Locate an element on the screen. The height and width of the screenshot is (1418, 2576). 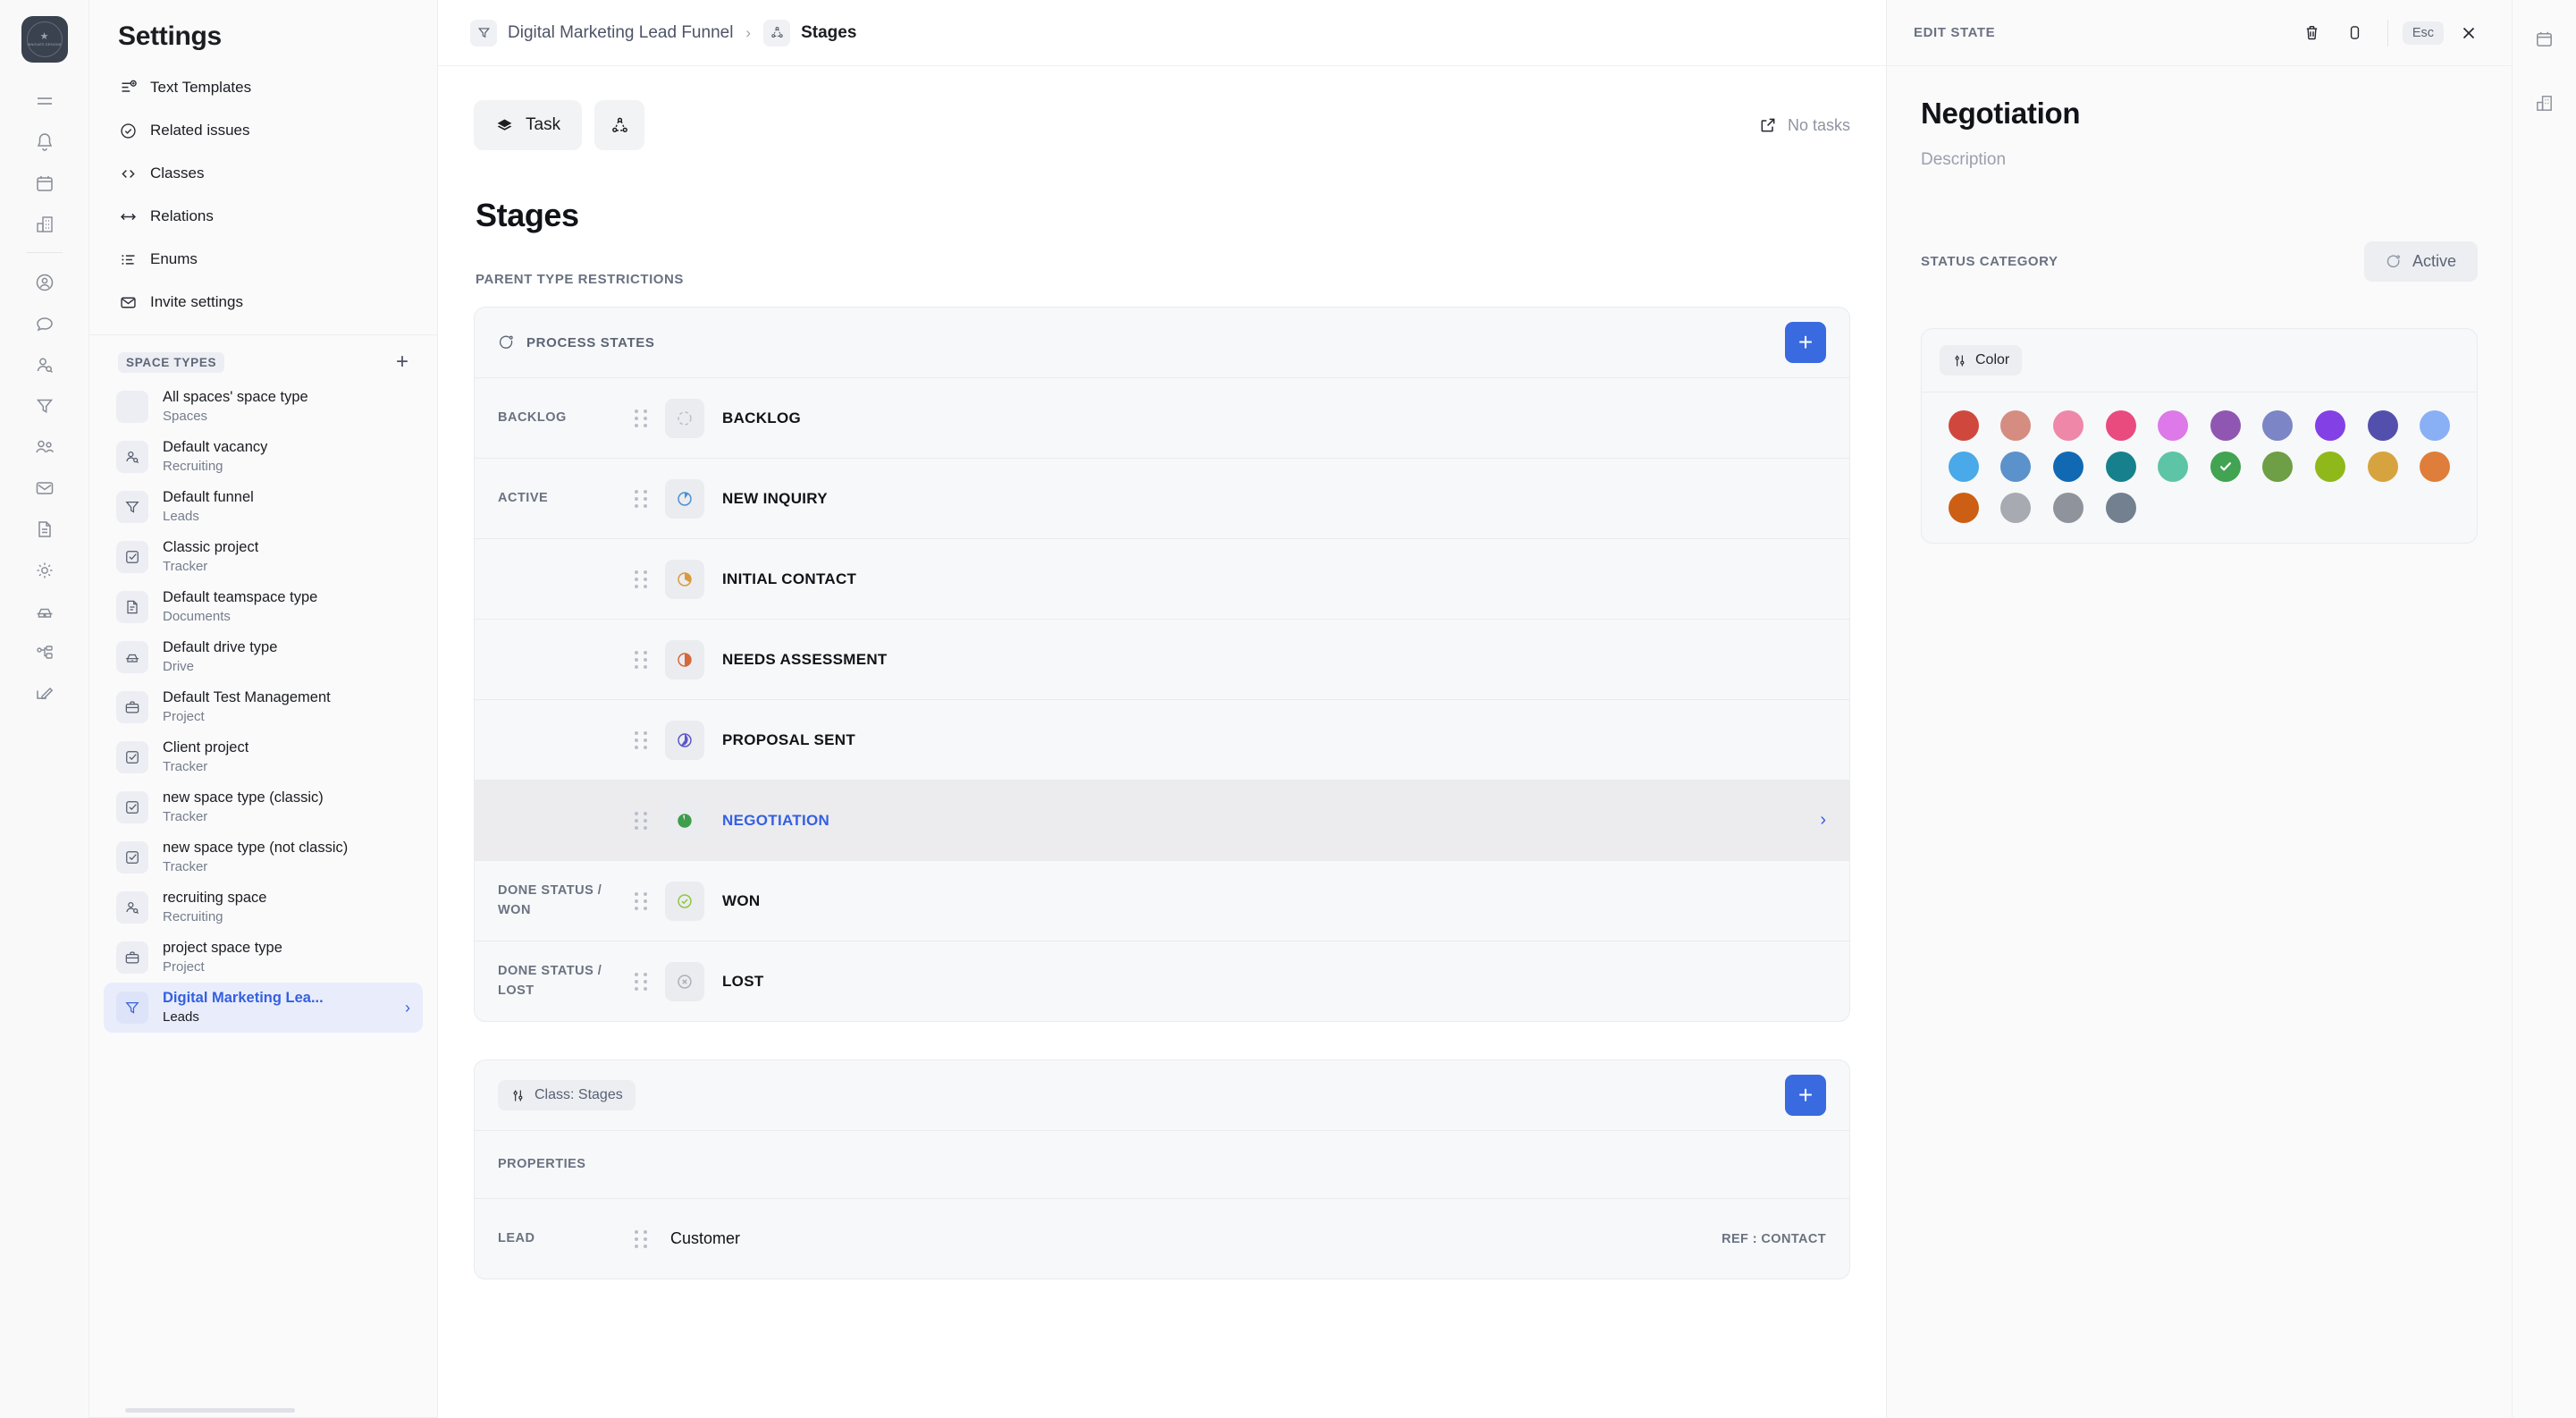
table-row: ACTIVE NEW INQUIRY is located at coordinates (1162, 498).